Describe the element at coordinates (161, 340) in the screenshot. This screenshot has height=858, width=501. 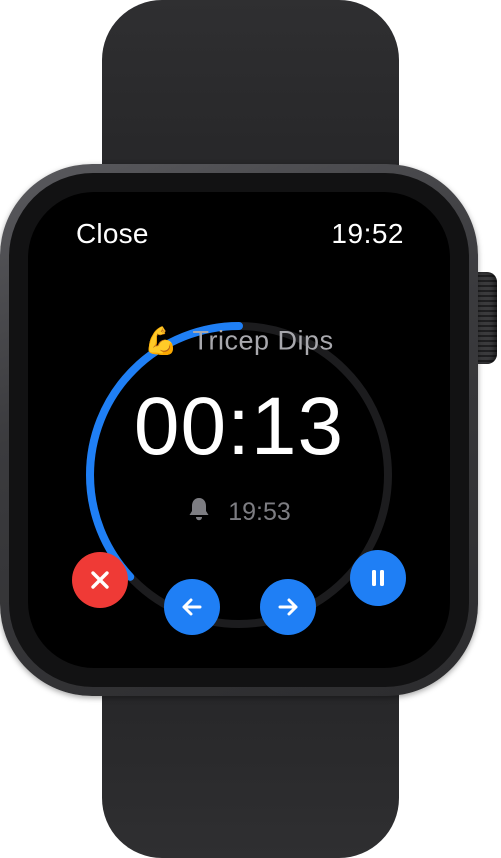
I see `flexed-biceps-icon: 💪` at that location.